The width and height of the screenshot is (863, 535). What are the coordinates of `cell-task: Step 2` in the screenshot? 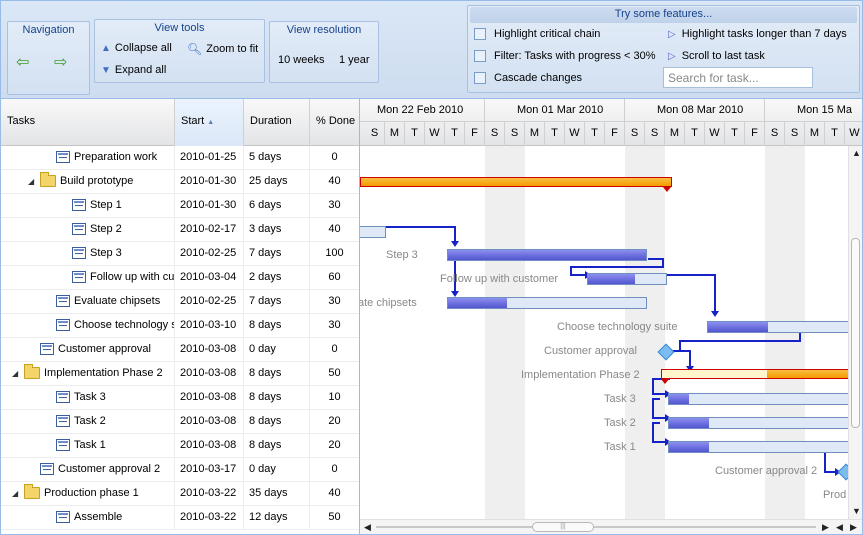 It's located at (88, 230).